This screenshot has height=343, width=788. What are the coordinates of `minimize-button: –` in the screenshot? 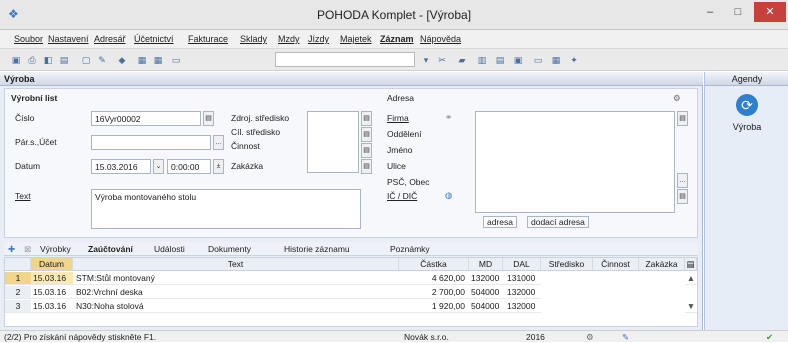 It's located at (710, 12).